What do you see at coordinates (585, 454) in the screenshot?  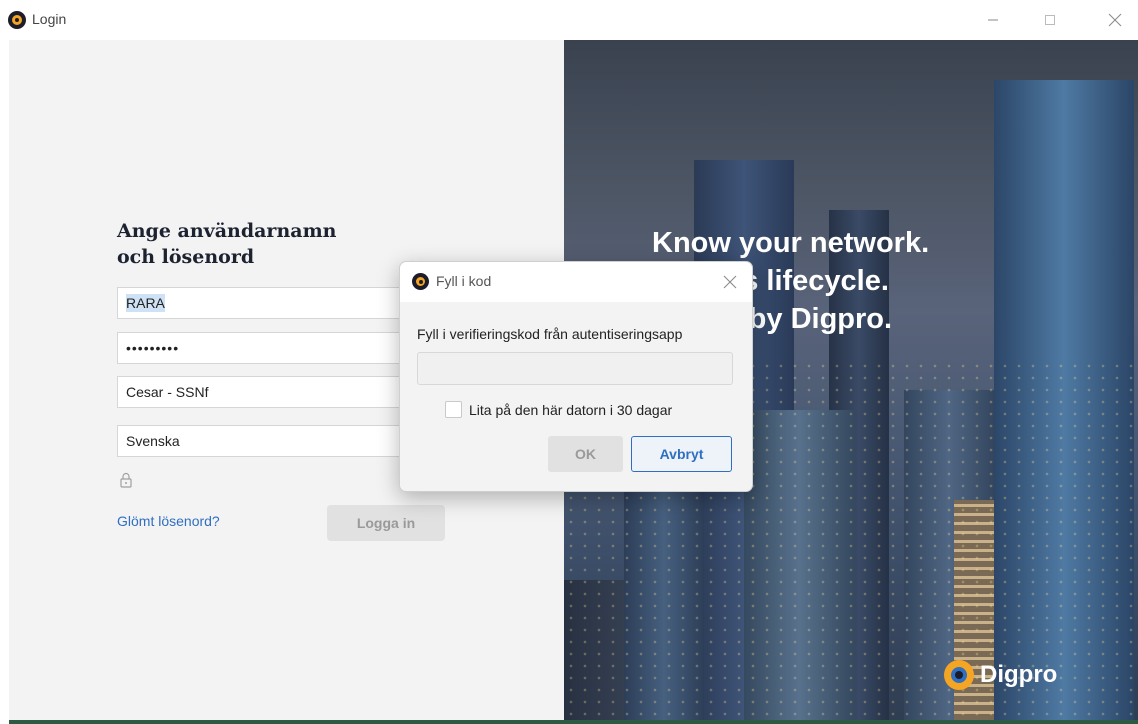 I see `ok-button: OK` at bounding box center [585, 454].